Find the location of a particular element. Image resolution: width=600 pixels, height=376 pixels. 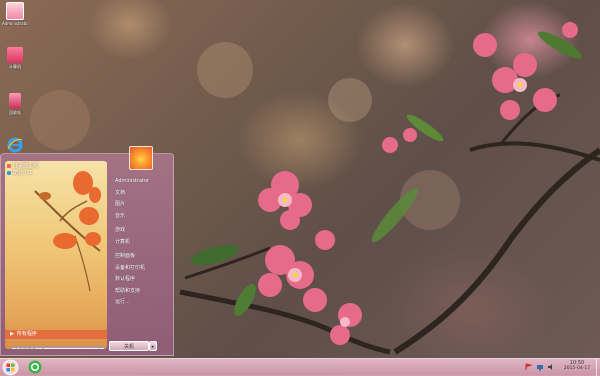

start-item-music: 音乐 is located at coordinates (143, 217).